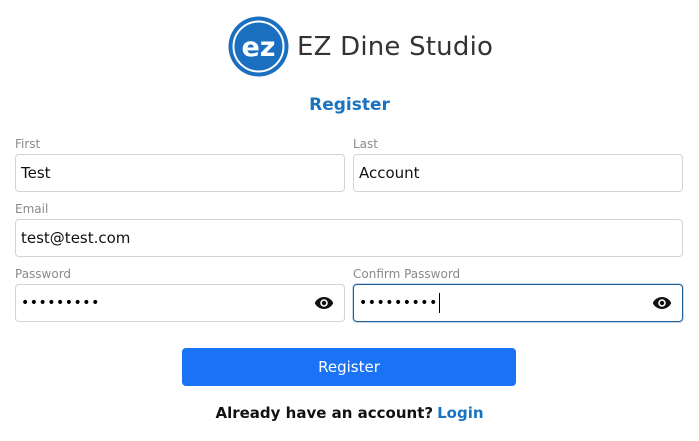 This screenshot has width=699, height=441. I want to click on register-button: Register, so click(349, 367).